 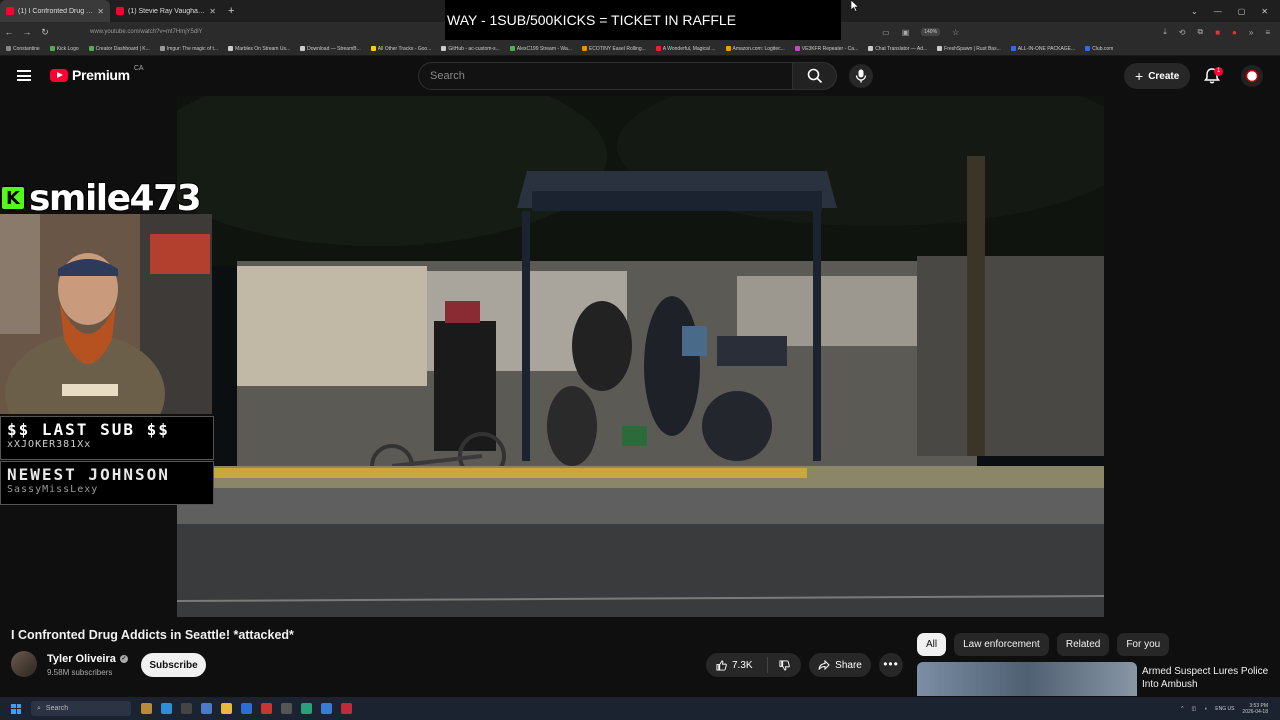 I want to click on youtube-play-icon, so click(x=59, y=75).